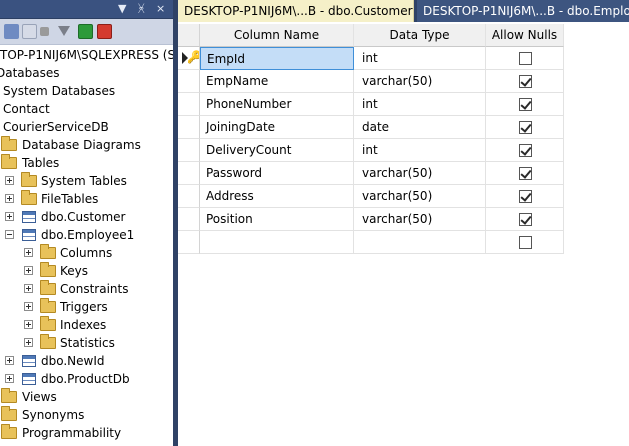  I want to click on column-name-cell: PhoneNumber, so click(277, 104).